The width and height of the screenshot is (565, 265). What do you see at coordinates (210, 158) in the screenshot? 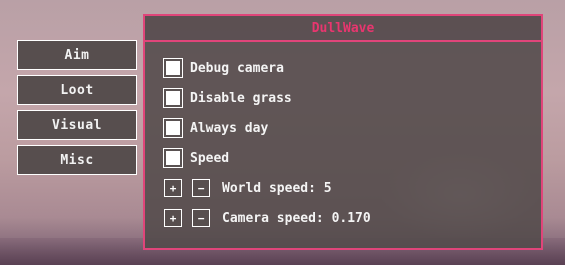
I see `option-label: Speed` at bounding box center [210, 158].